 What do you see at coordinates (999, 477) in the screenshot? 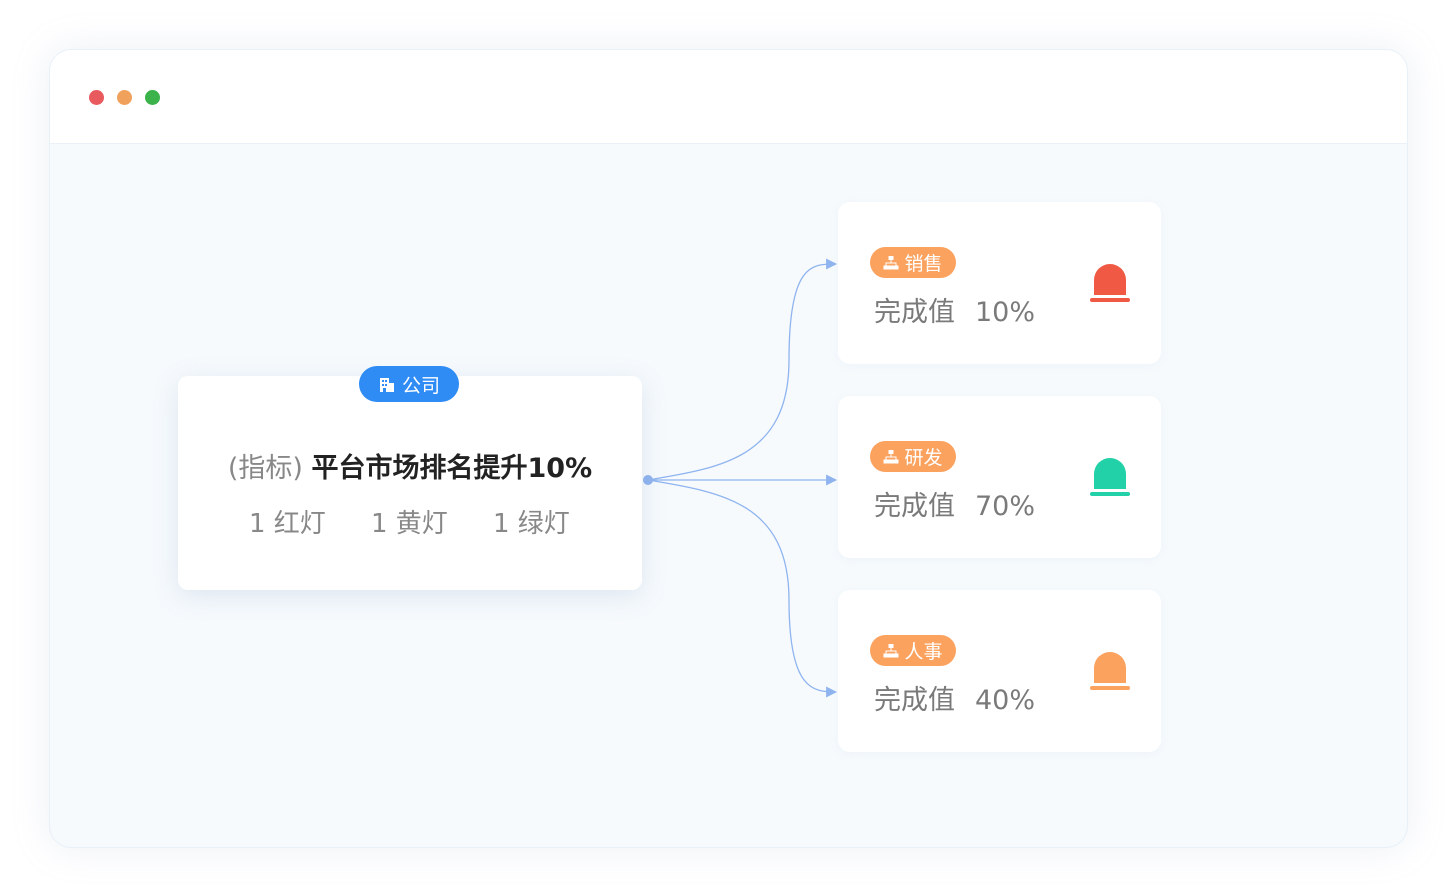
I see `dept-card-rnd: 研发 完成值 70%` at bounding box center [999, 477].